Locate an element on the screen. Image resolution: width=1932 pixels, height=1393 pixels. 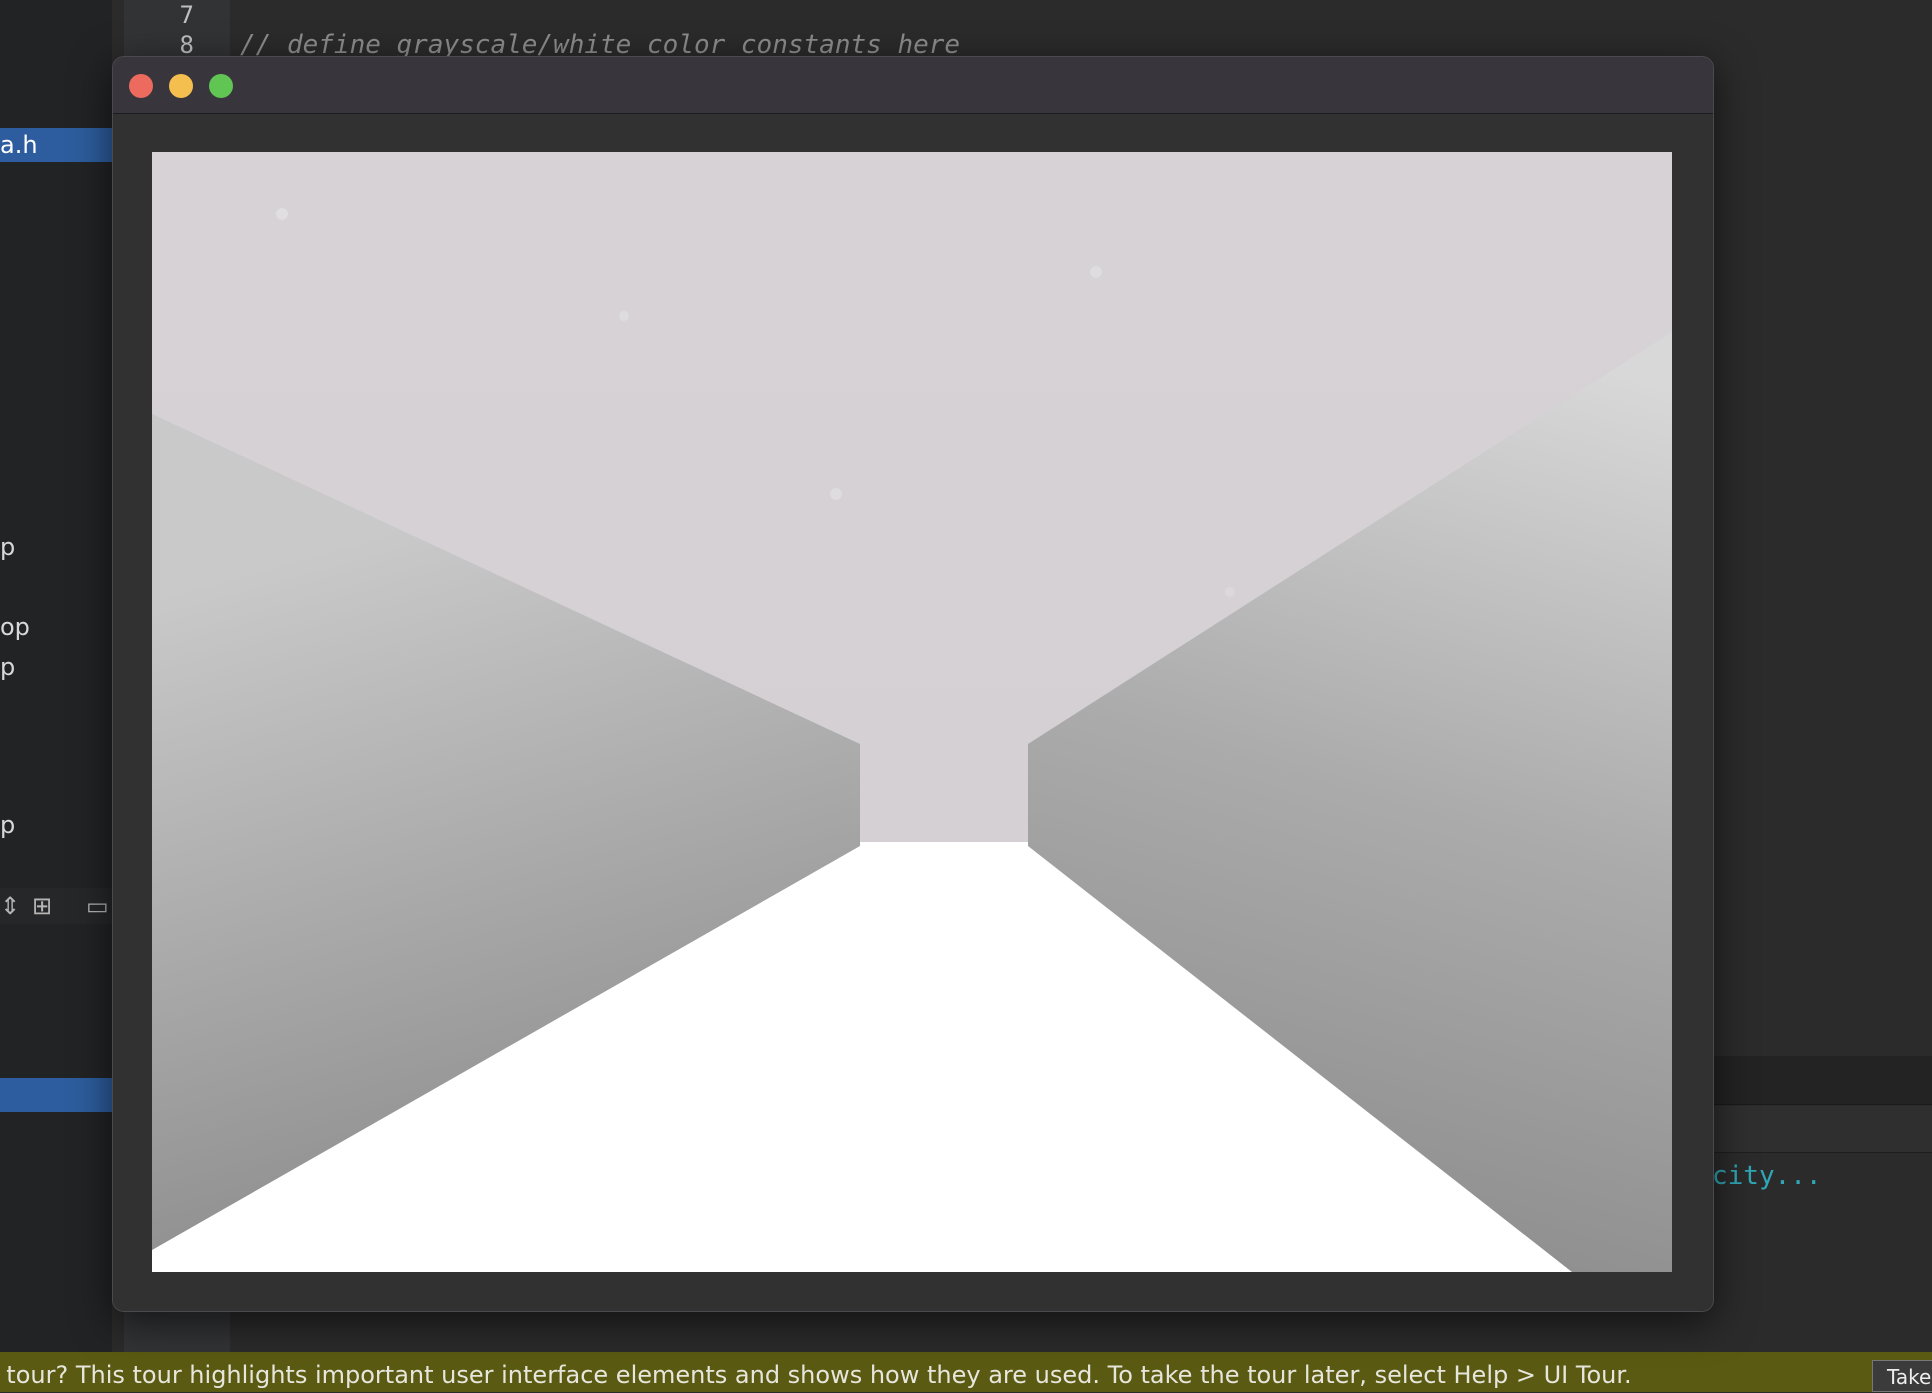
output-panel is located at coordinates (1822, 1204).